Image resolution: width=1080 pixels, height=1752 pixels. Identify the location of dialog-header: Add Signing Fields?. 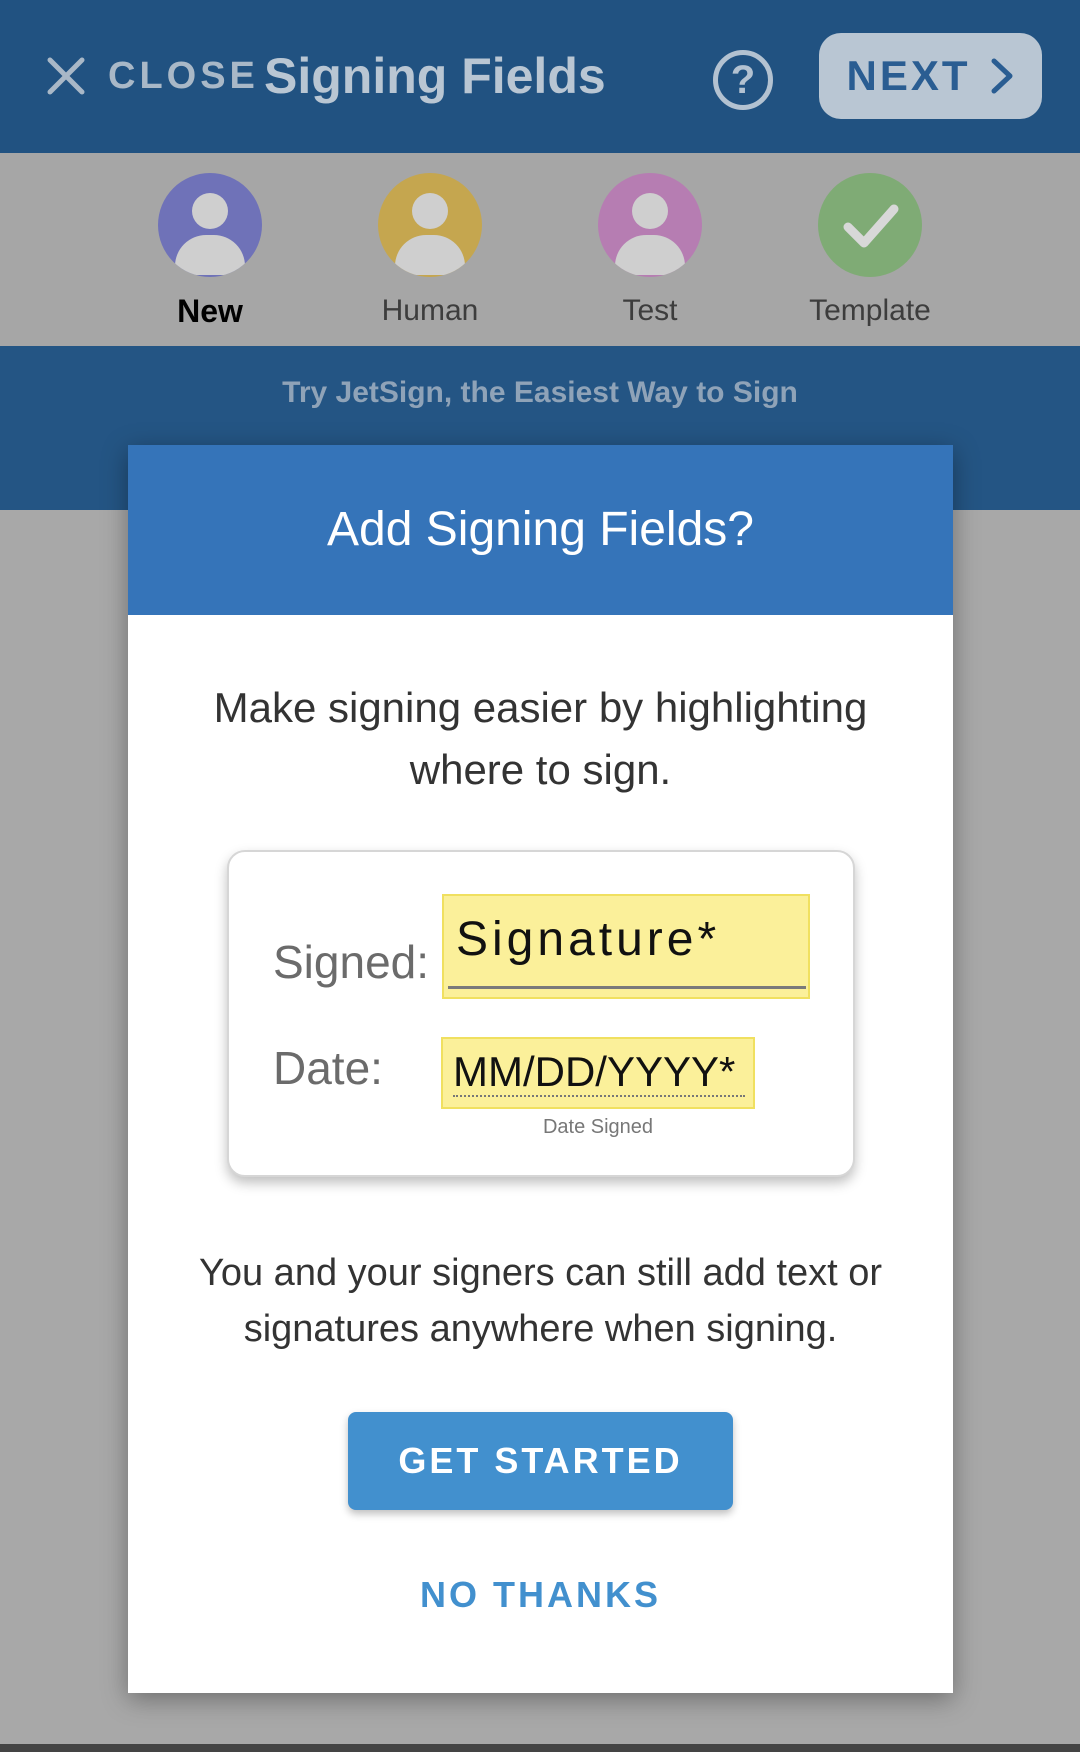
(540, 530).